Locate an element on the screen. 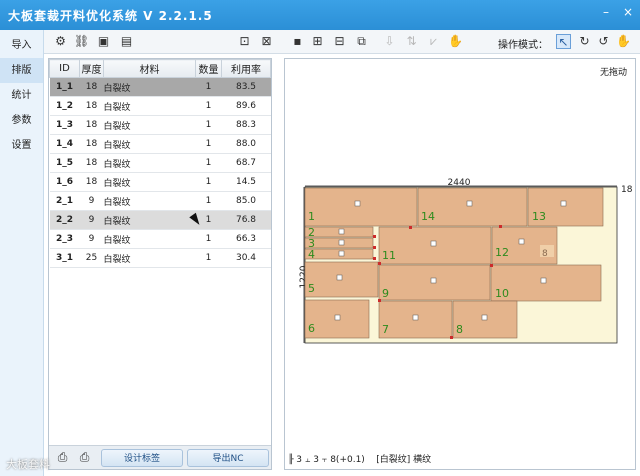 The width and height of the screenshot is (640, 476). status-count-3: 8(+0.1) is located at coordinates (347, 460).